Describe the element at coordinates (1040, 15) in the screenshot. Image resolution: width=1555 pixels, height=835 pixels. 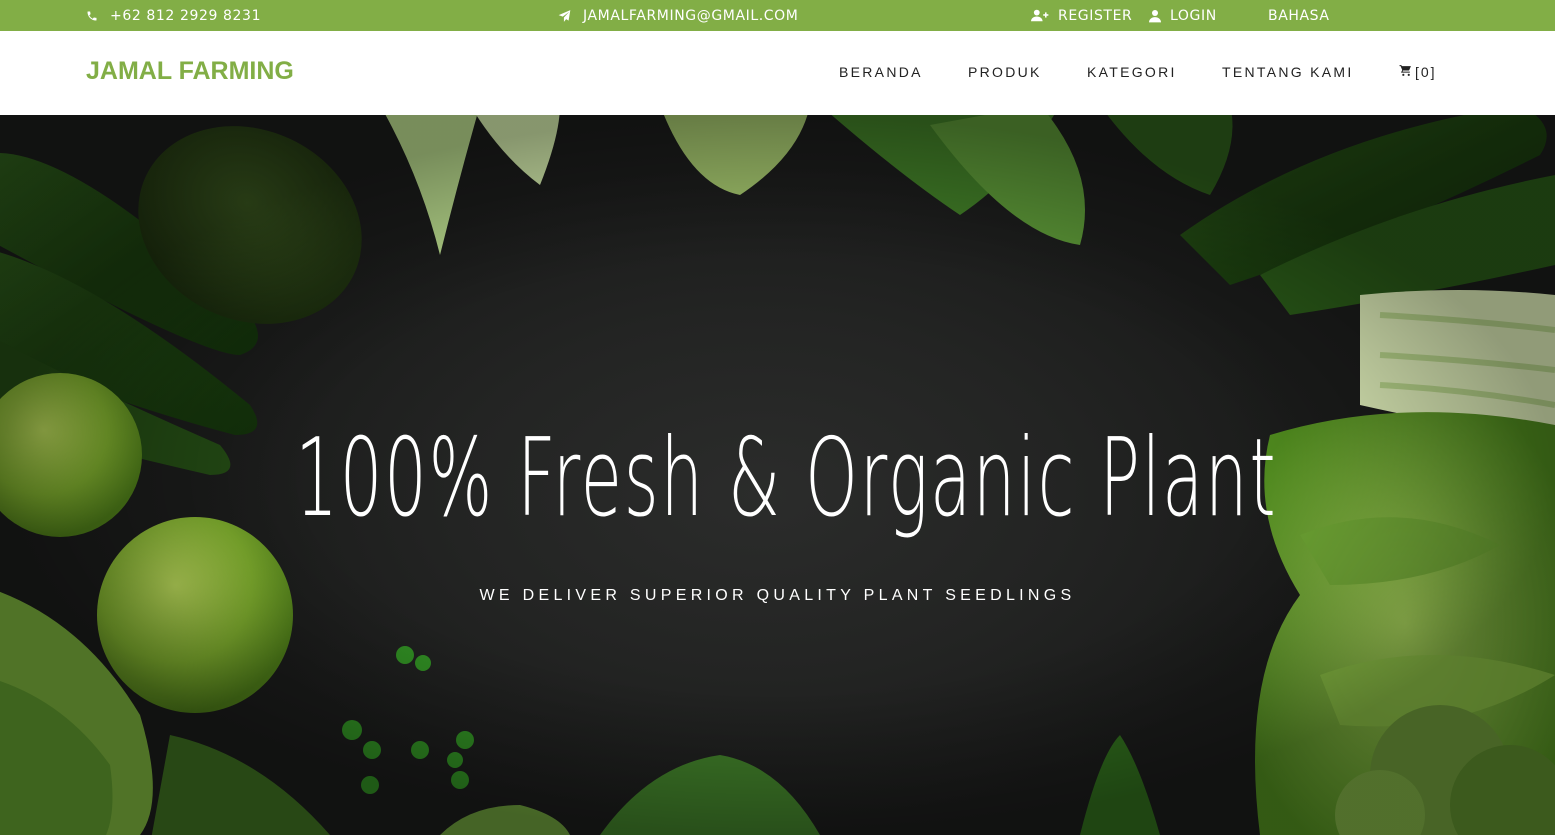
I see `user-plus-icon` at that location.